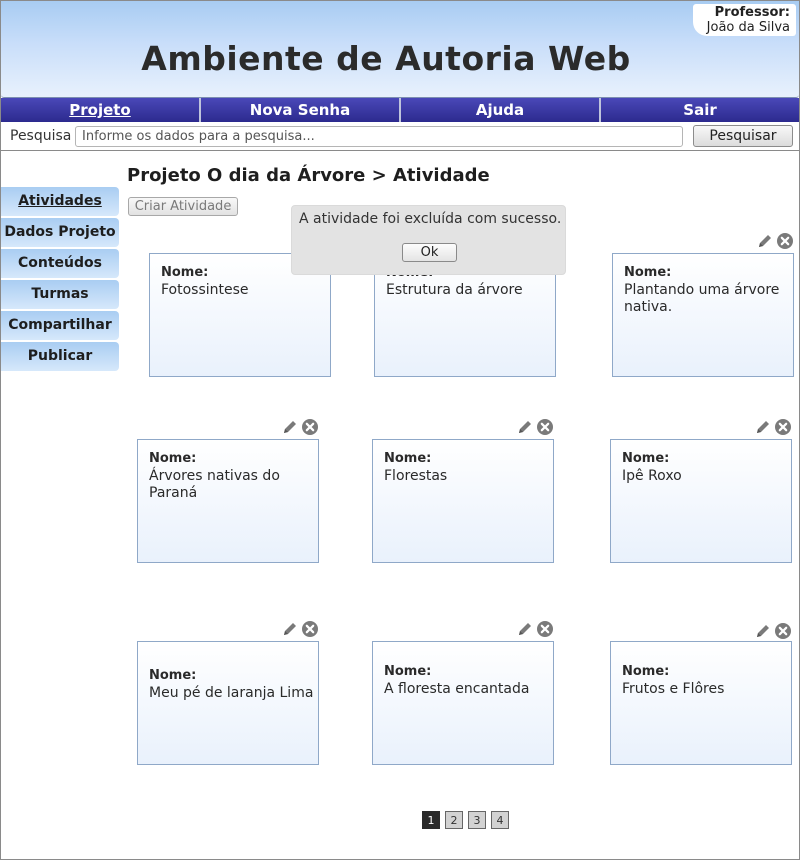 This screenshot has width=800, height=860. What do you see at coordinates (463, 703) in the screenshot?
I see `activity-card: Nome: A floresta encantada` at bounding box center [463, 703].